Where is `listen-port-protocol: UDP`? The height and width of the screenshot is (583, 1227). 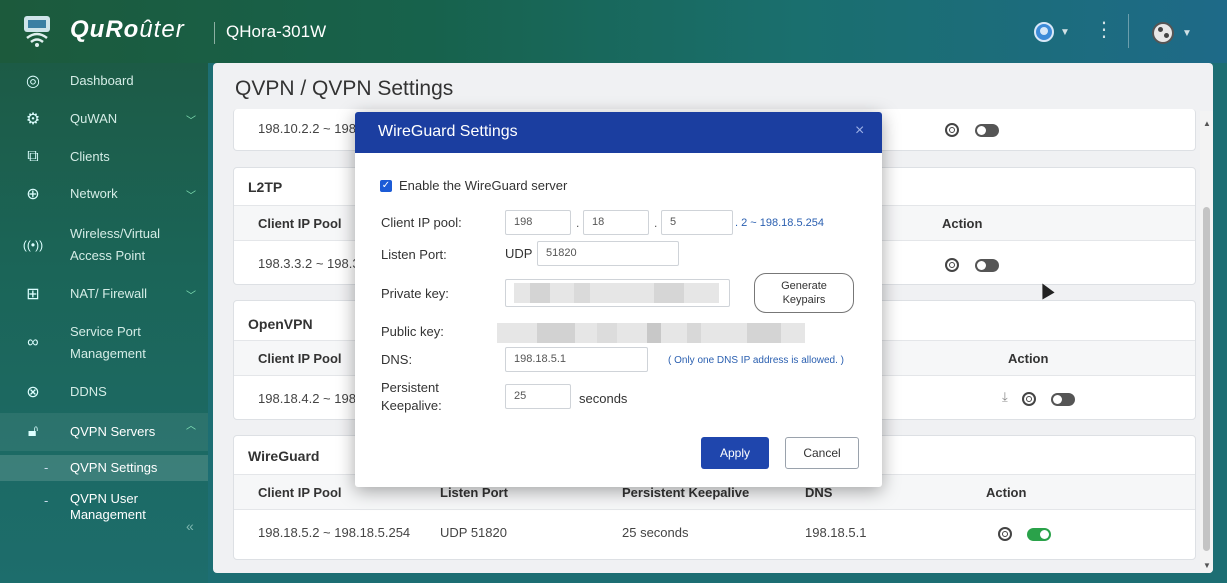
listen-port-protocol: UDP is located at coordinates (519, 253).